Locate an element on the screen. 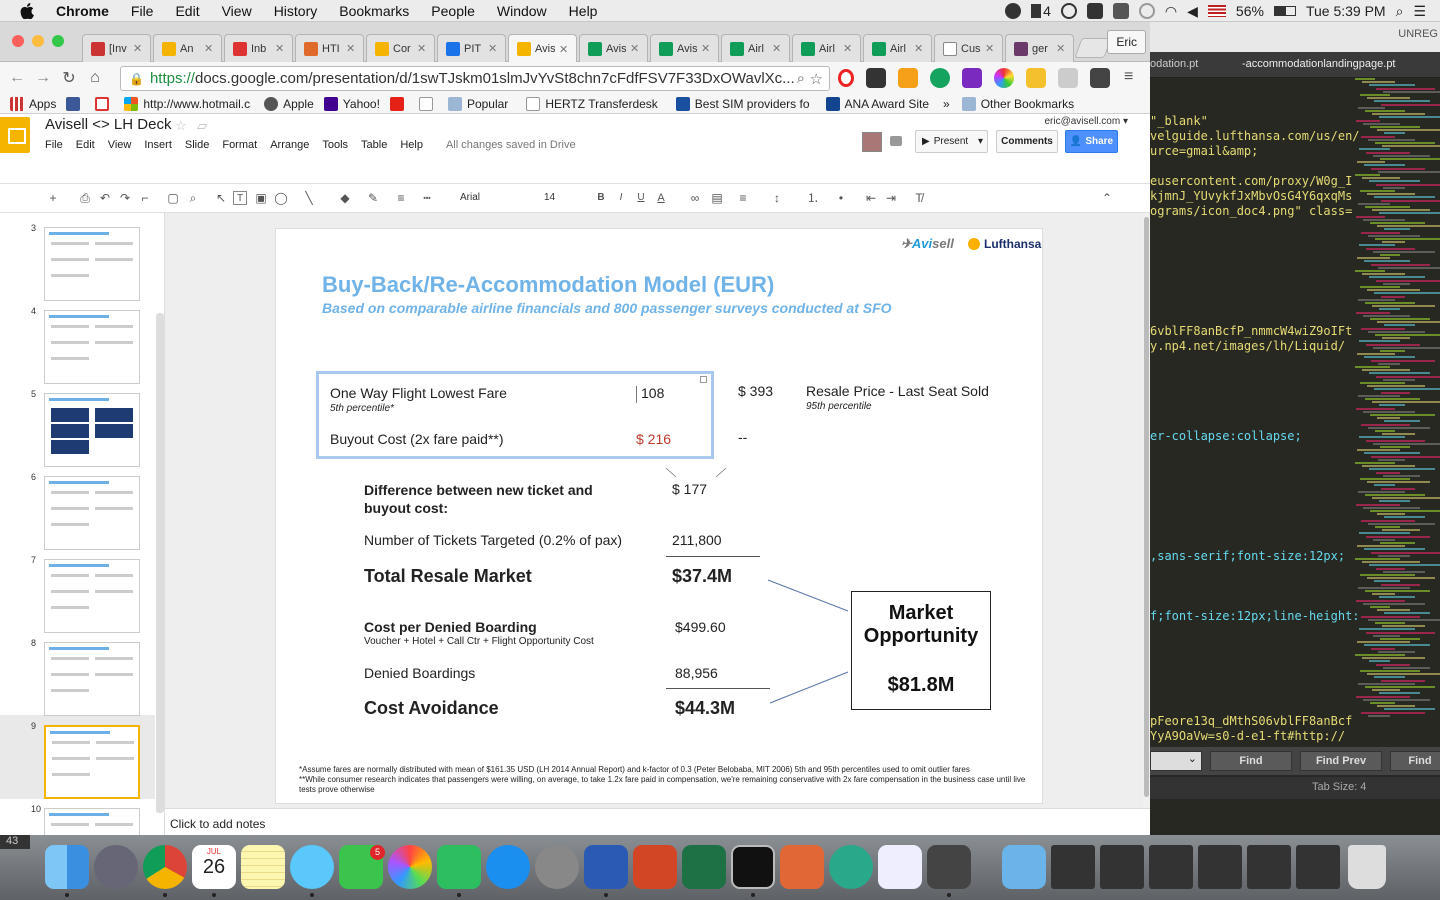 The height and width of the screenshot is (900, 1440). menu-bookmarks: Bookmarks is located at coordinates (374, 11).